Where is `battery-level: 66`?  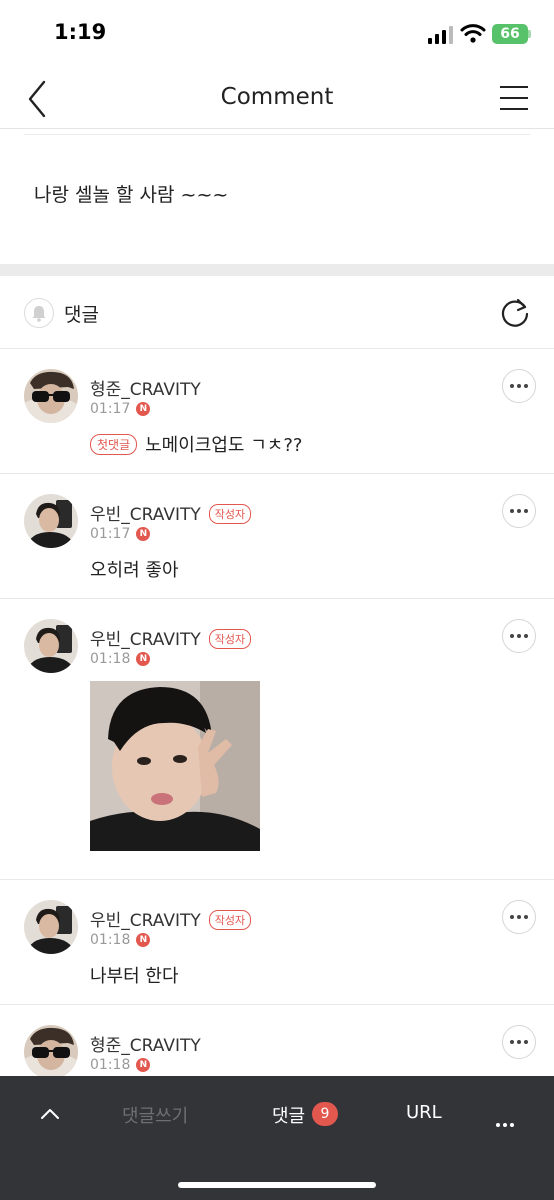
battery-level: 66 is located at coordinates (510, 34).